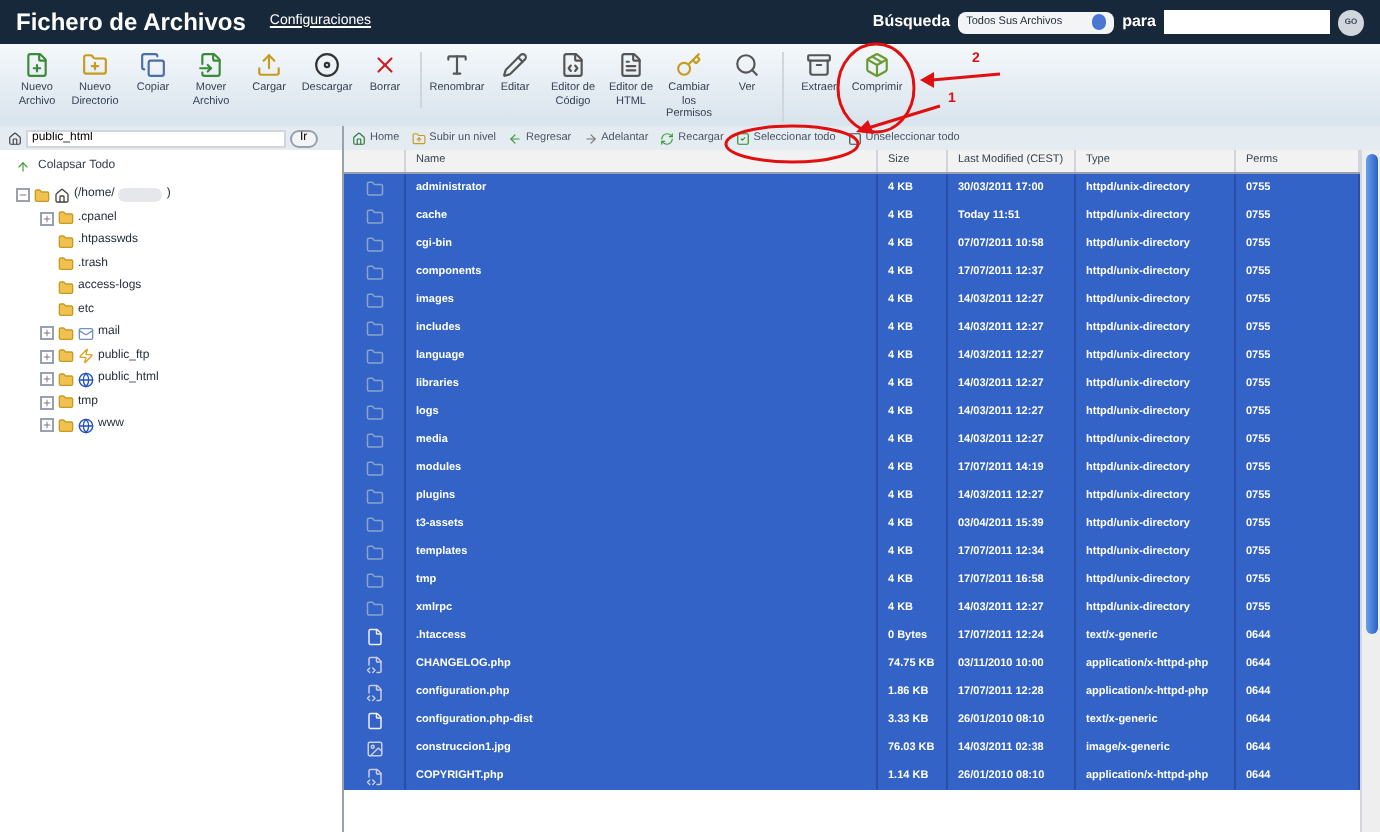 Image resolution: width=1380 pixels, height=832 pixels. Describe the element at coordinates (590, 138) in the screenshot. I see `forward-arrow-icon` at that location.